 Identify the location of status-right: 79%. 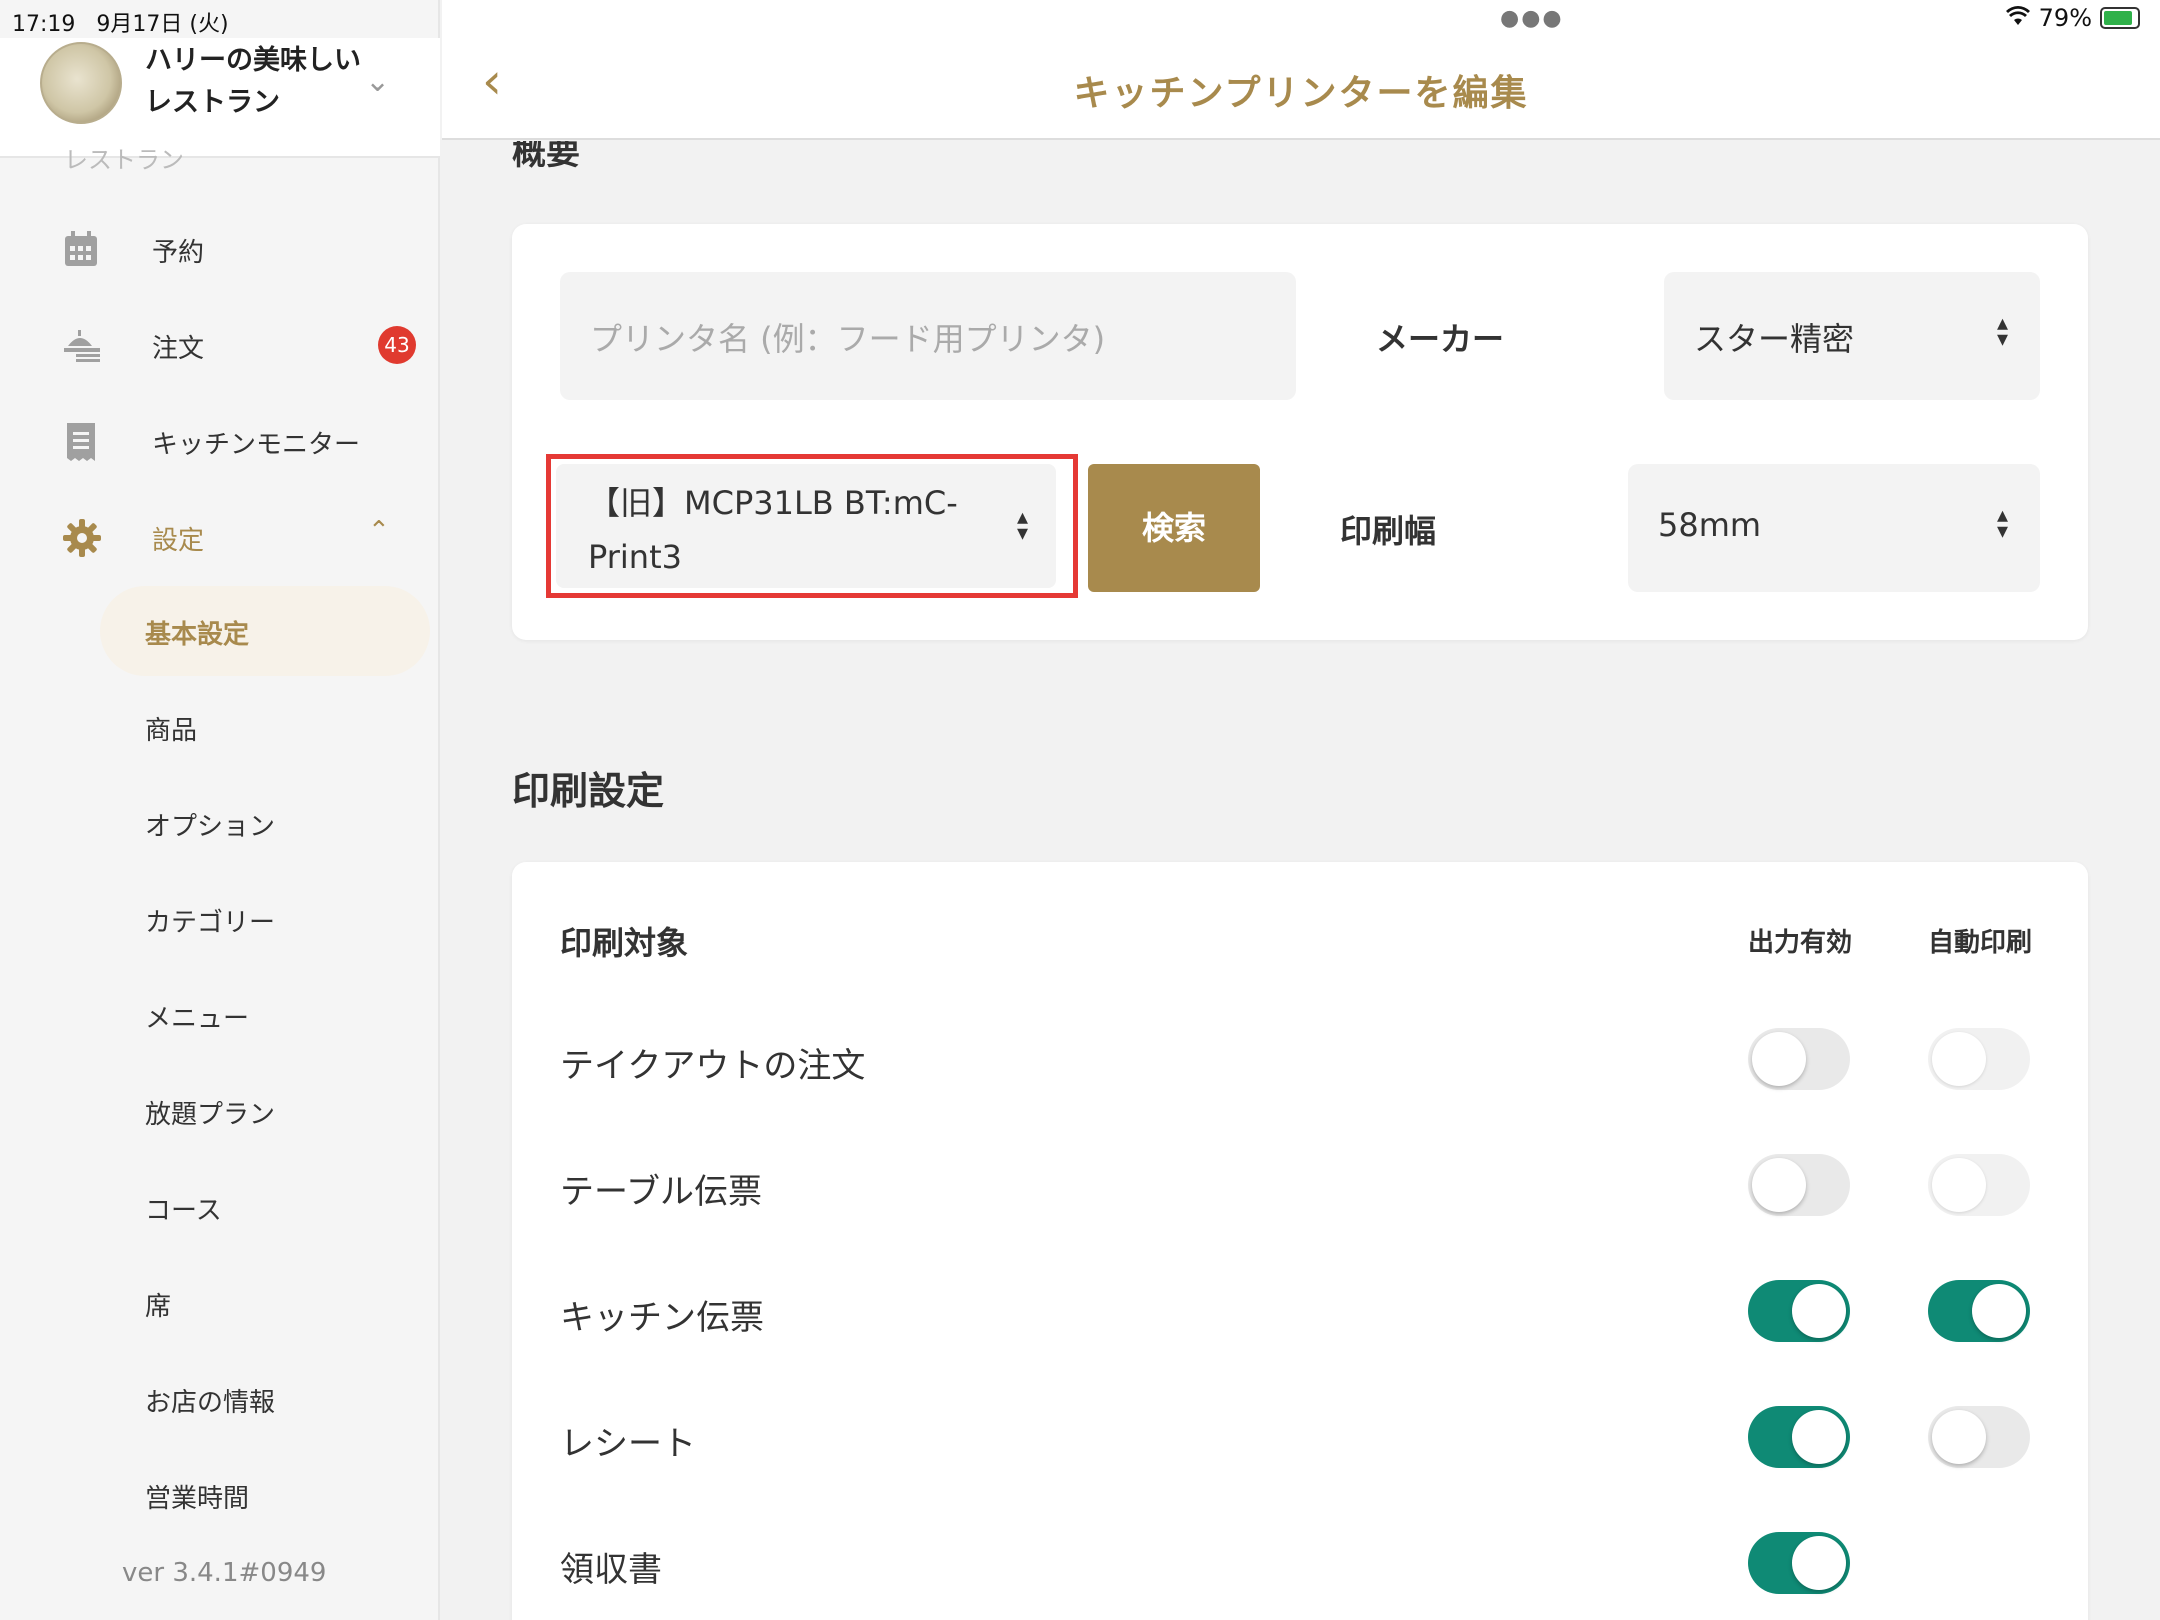
(2072, 18).